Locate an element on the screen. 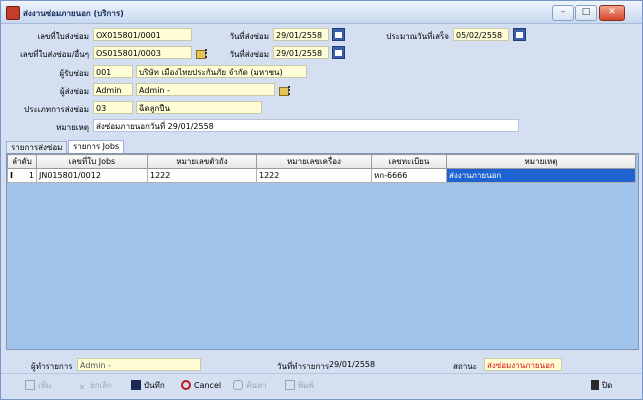  type-code-field: 03 is located at coordinates (113, 107).